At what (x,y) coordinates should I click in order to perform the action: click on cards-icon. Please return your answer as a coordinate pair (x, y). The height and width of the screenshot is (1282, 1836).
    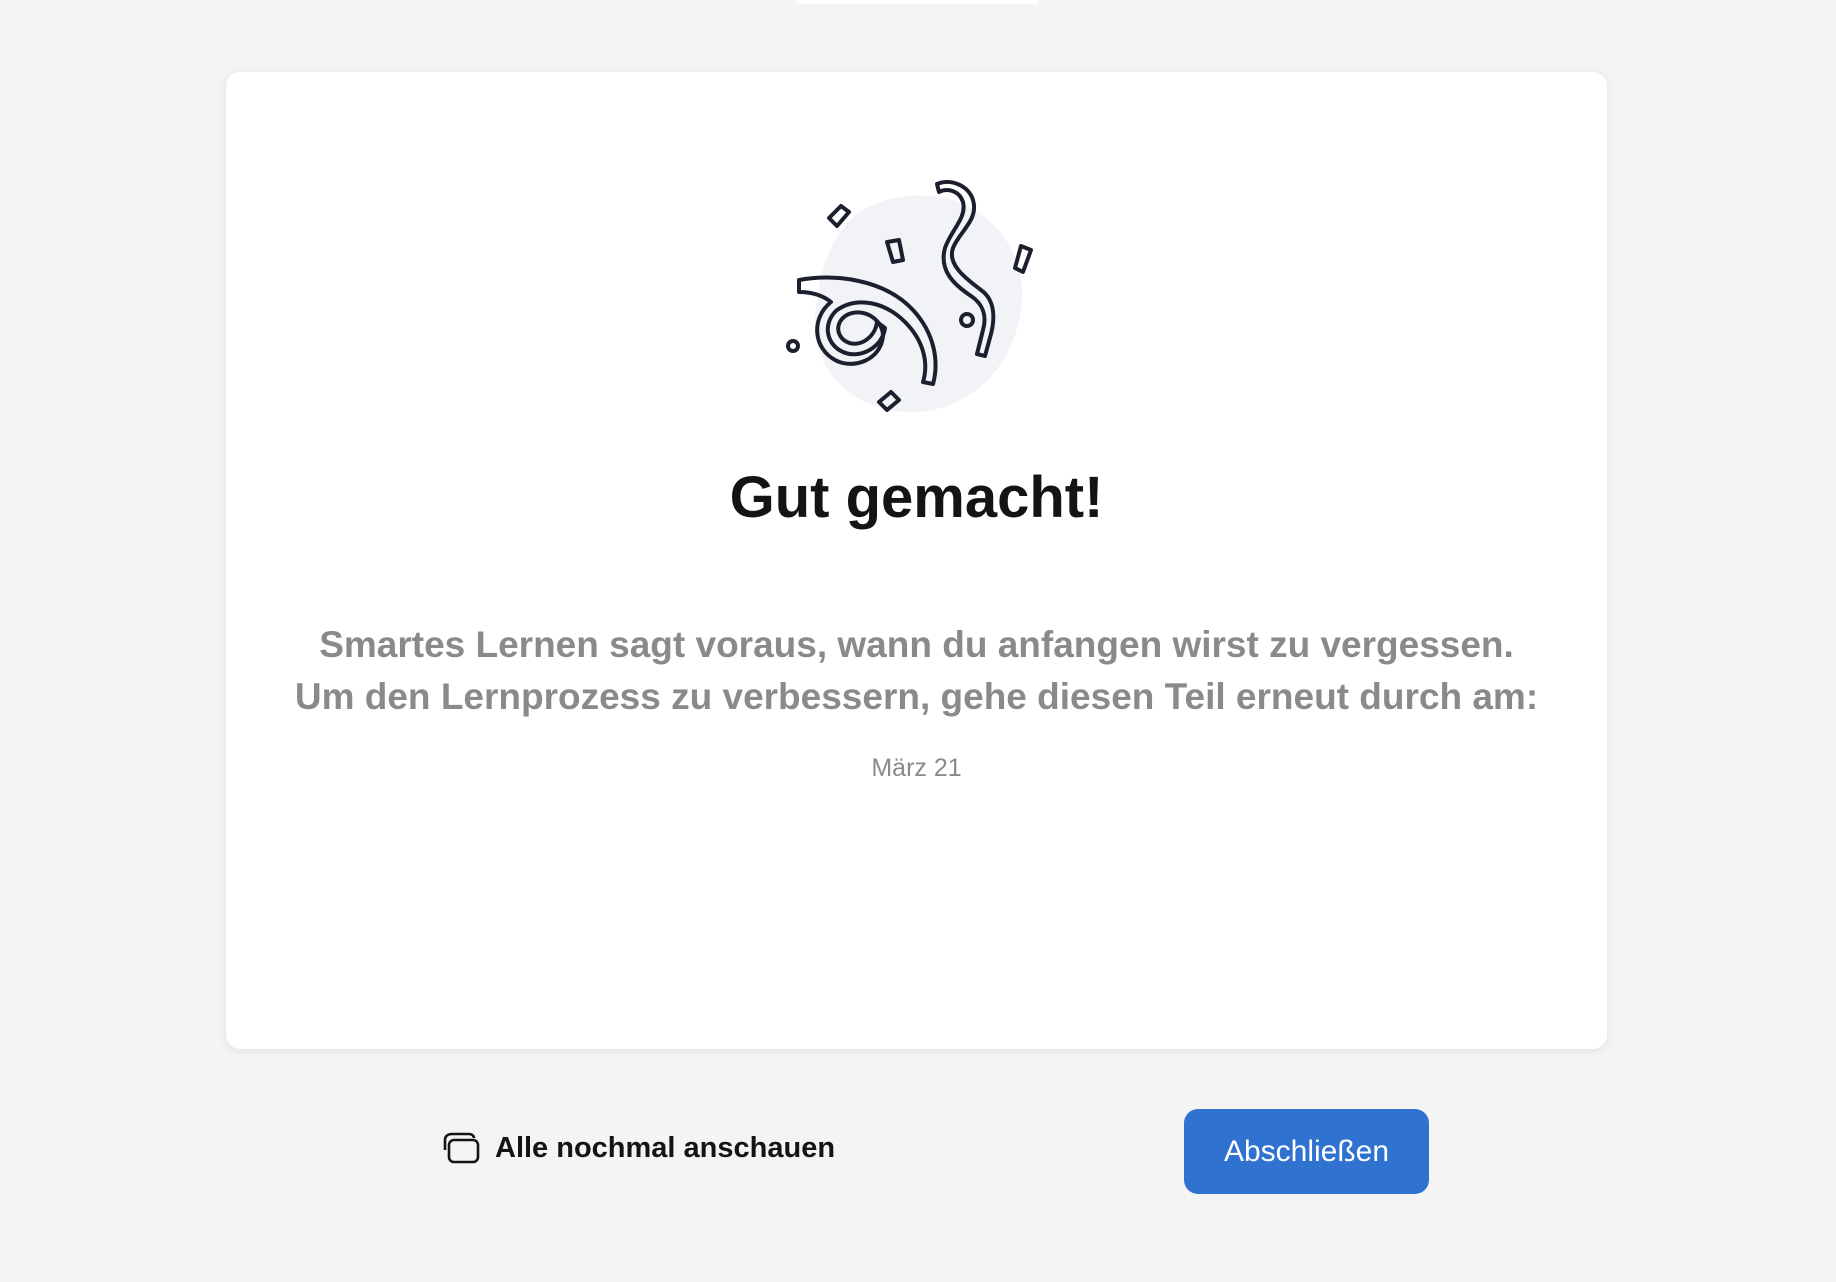
    Looking at the image, I should click on (461, 1148).